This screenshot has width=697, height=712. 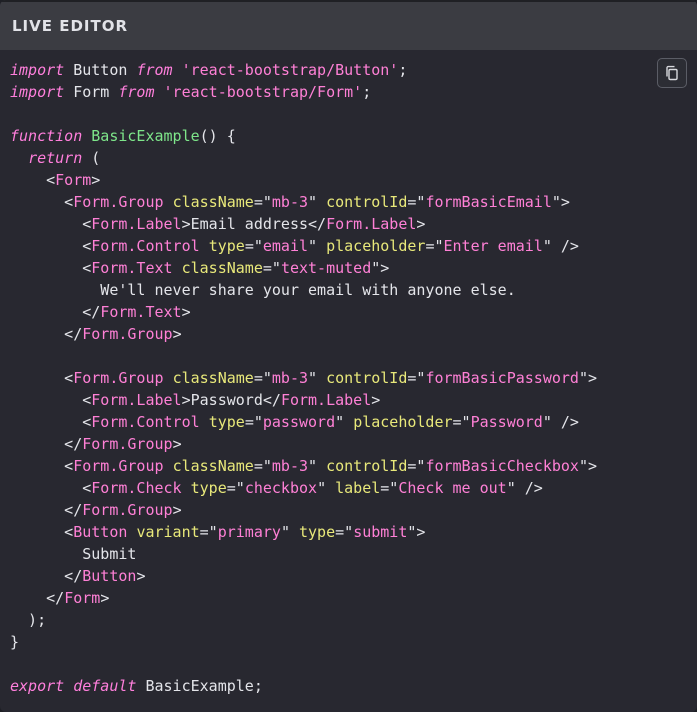 What do you see at coordinates (55, 158) in the screenshot?
I see `code-token: return` at bounding box center [55, 158].